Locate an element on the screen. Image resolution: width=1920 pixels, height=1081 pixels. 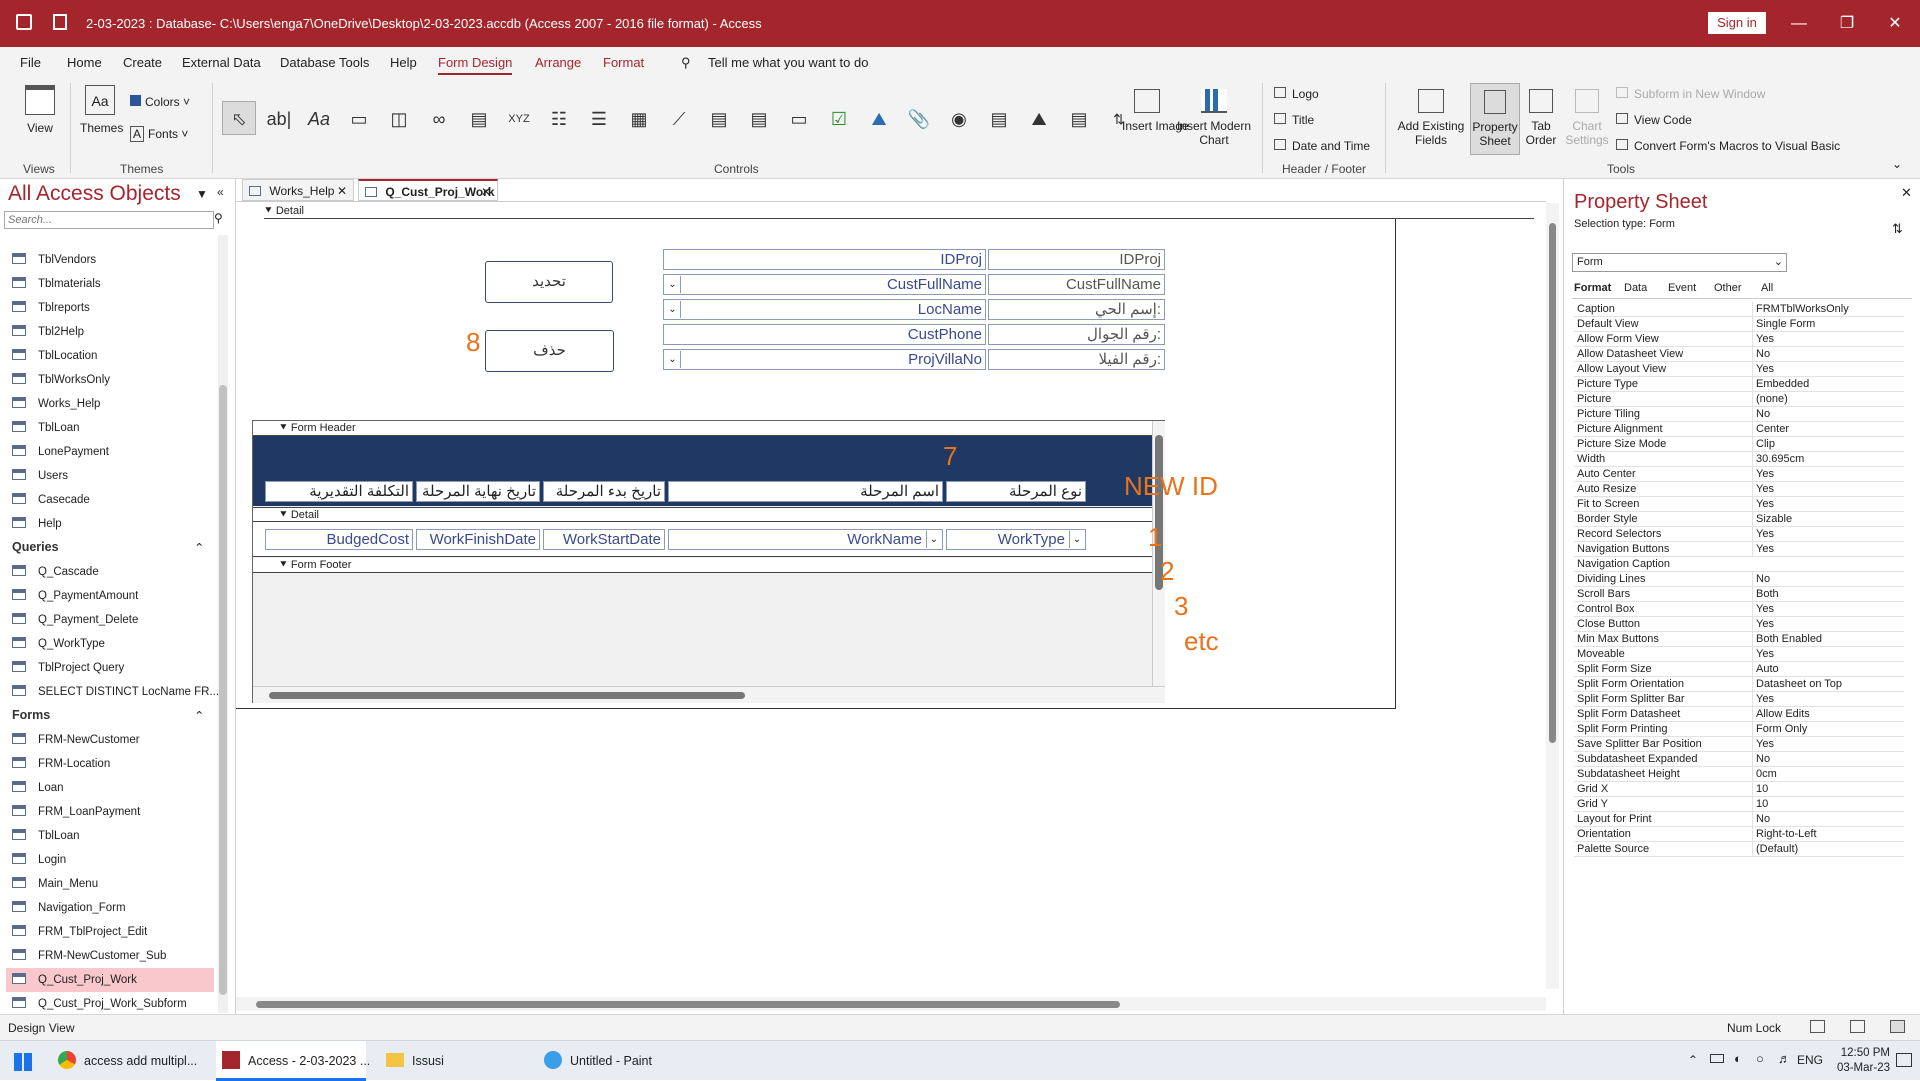
battery-icon is located at coordinates (1717, 1058).